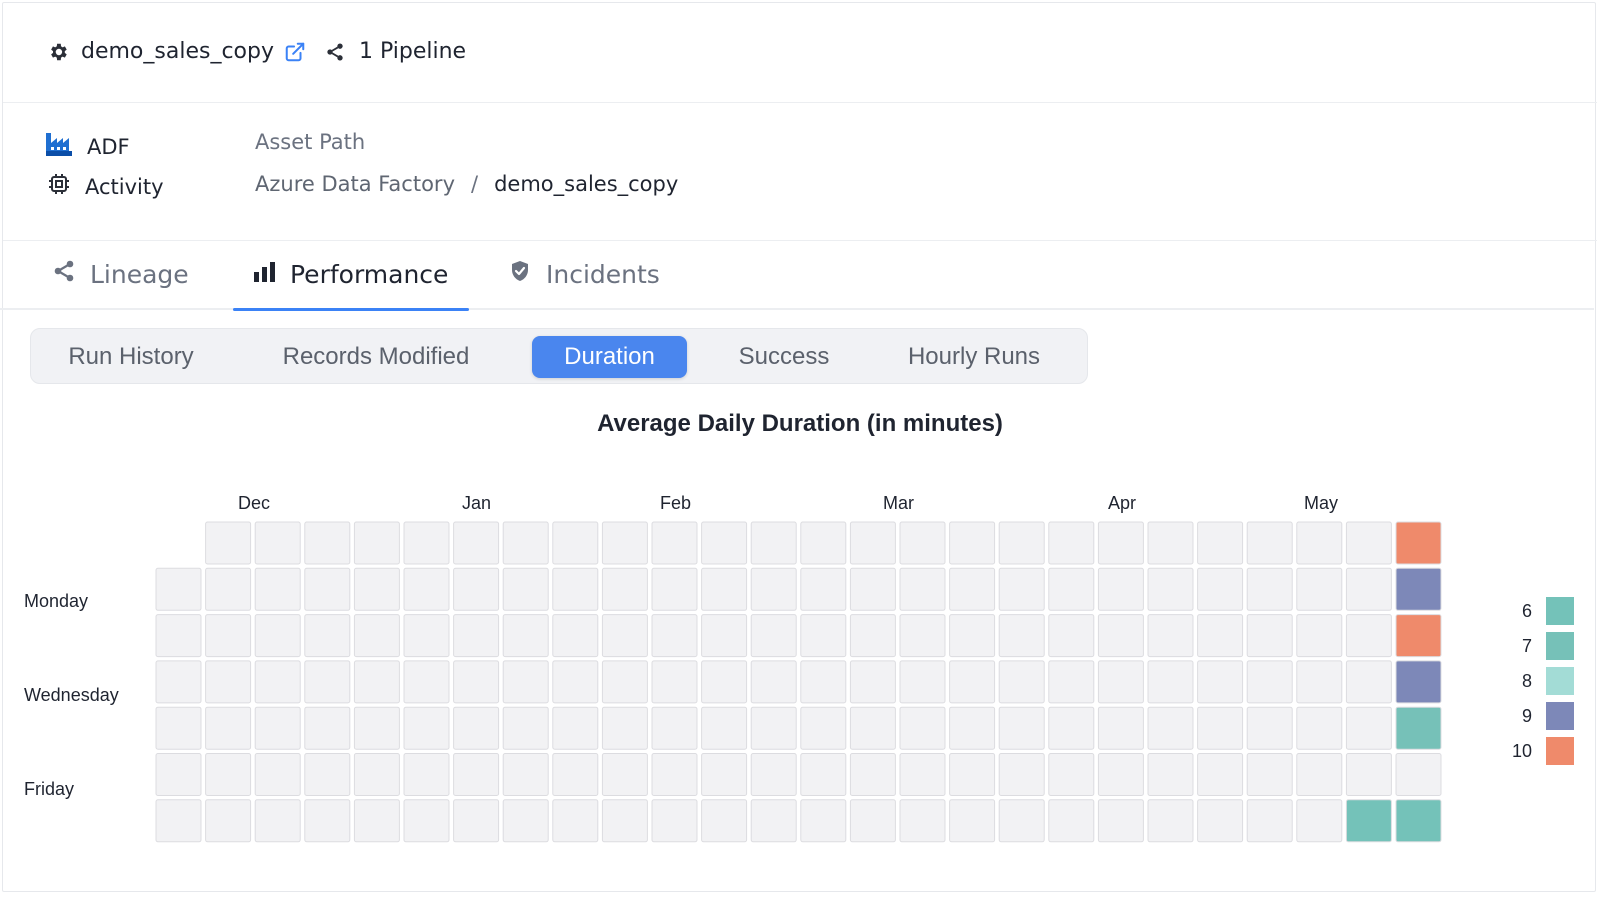 The image size is (1600, 906). What do you see at coordinates (120, 274) in the screenshot?
I see `tab-lineage: Lineage` at bounding box center [120, 274].